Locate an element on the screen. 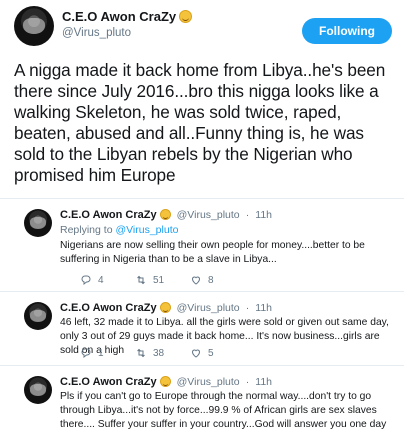 The height and width of the screenshot is (438, 404). author-avatar is located at coordinates (34, 26).